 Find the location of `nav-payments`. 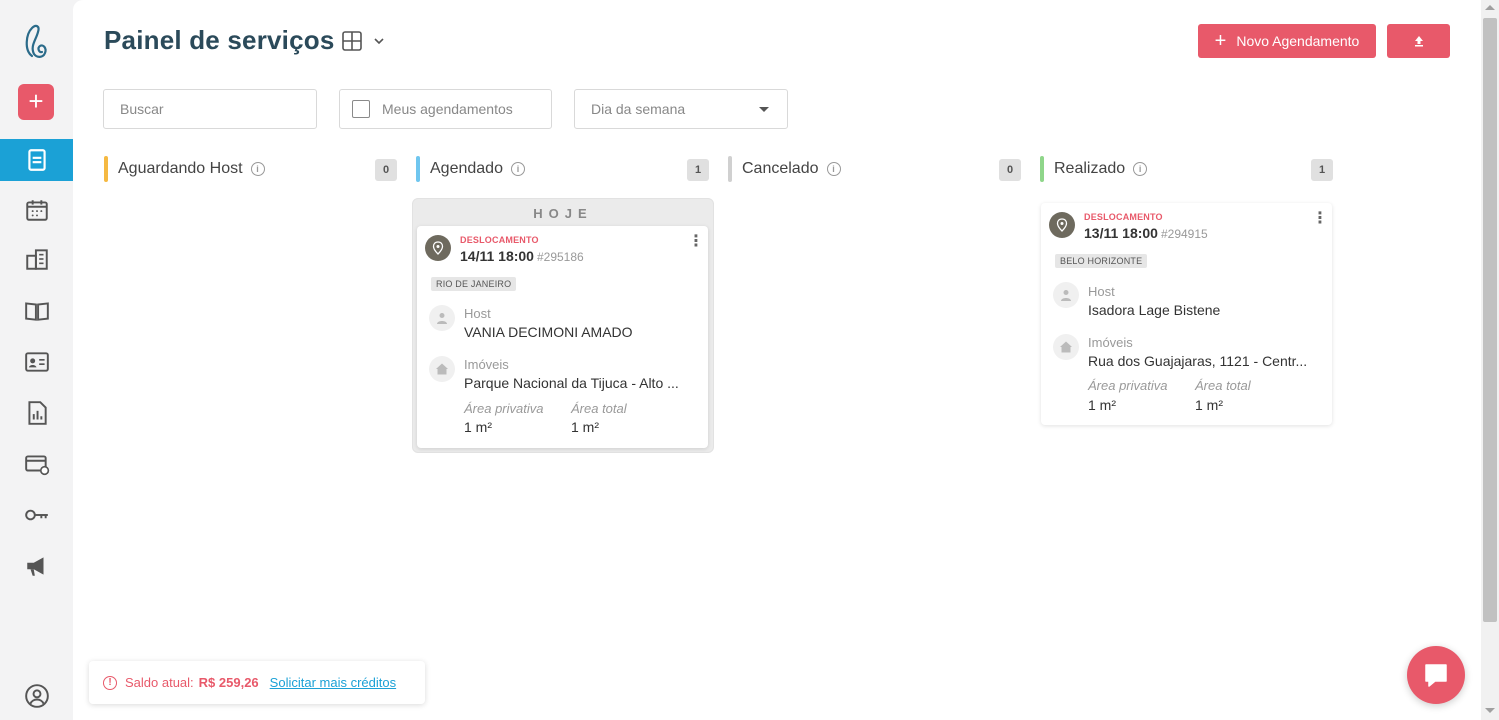

nav-payments is located at coordinates (36, 464).